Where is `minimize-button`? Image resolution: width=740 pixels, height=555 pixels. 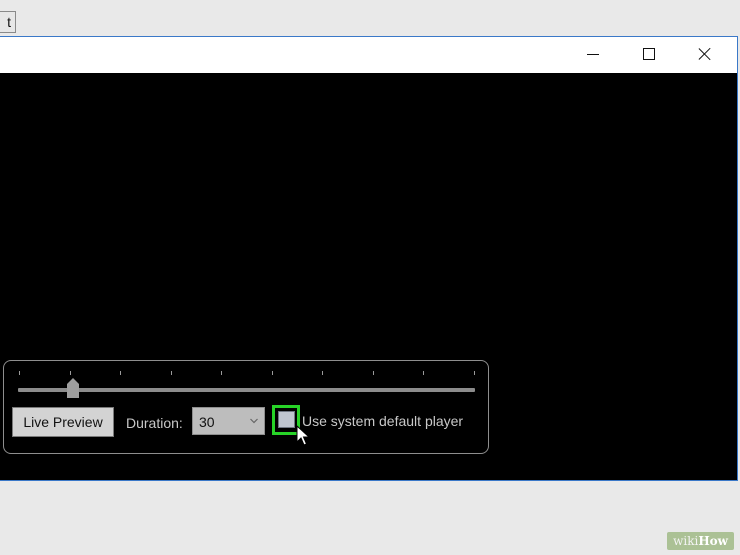
minimize-button is located at coordinates (593, 54).